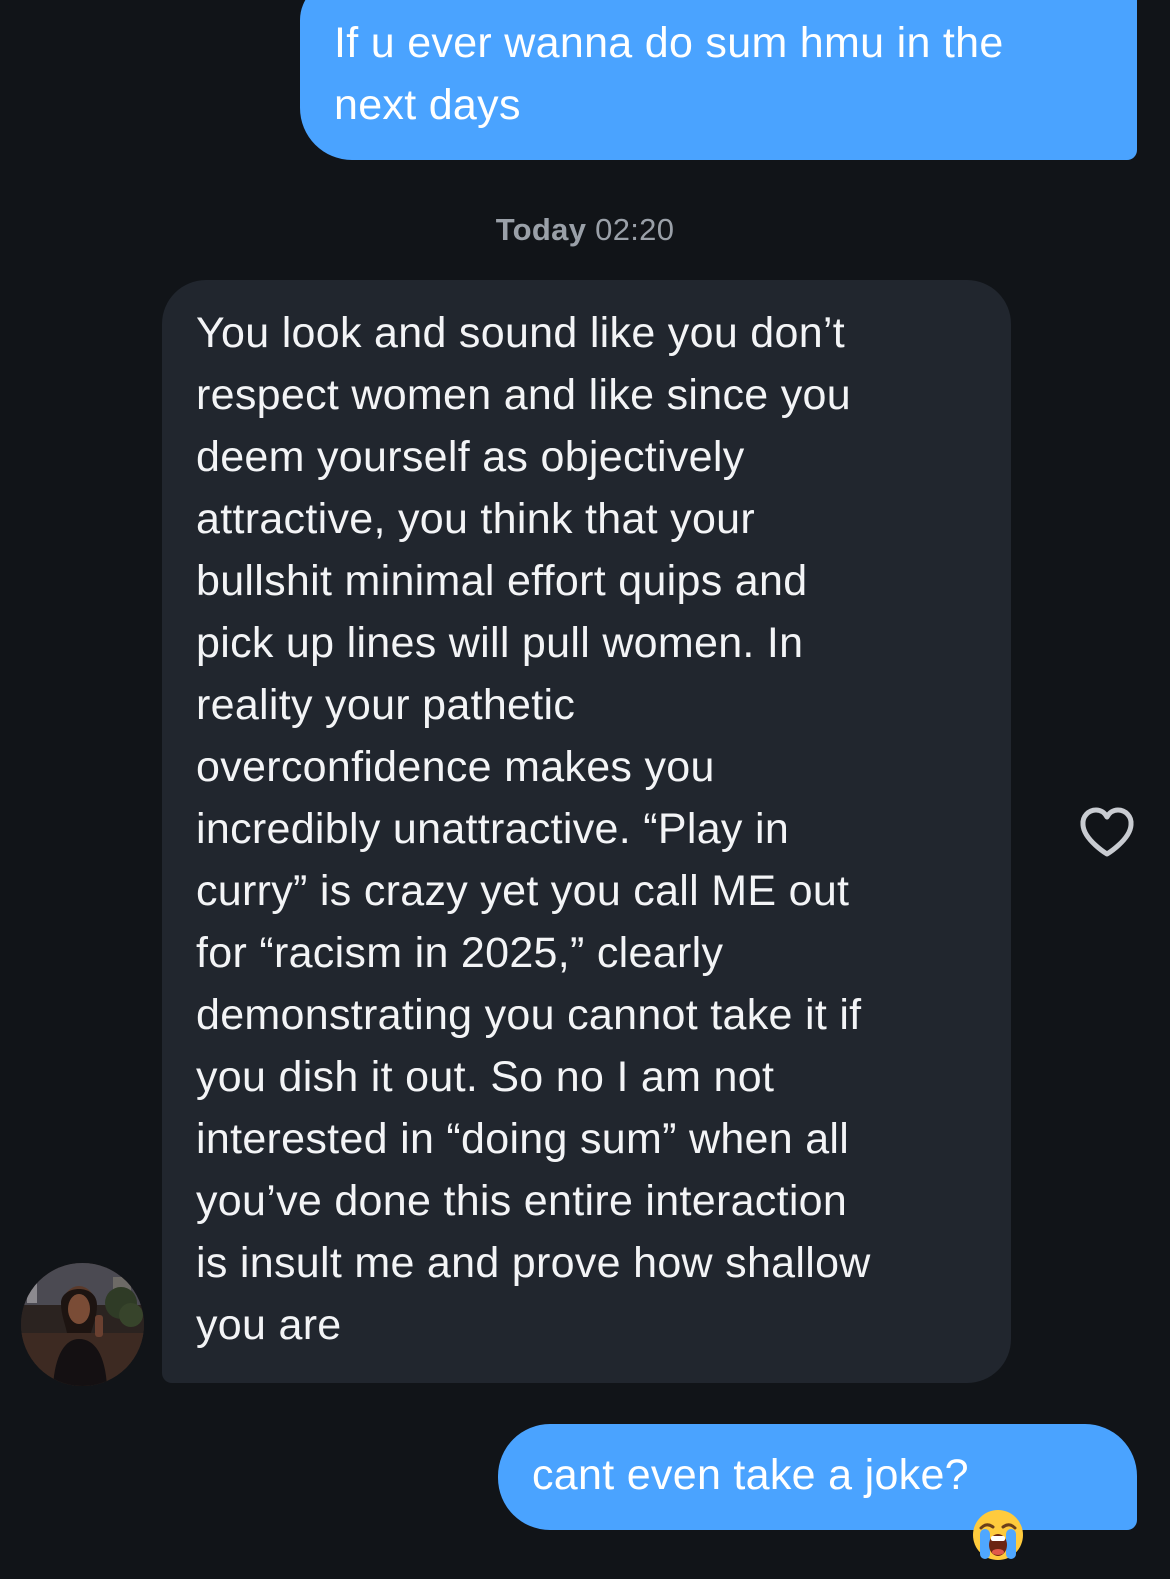 This screenshot has width=1170, height=1579. What do you see at coordinates (82, 1324) in the screenshot?
I see `contact-avatar` at bounding box center [82, 1324].